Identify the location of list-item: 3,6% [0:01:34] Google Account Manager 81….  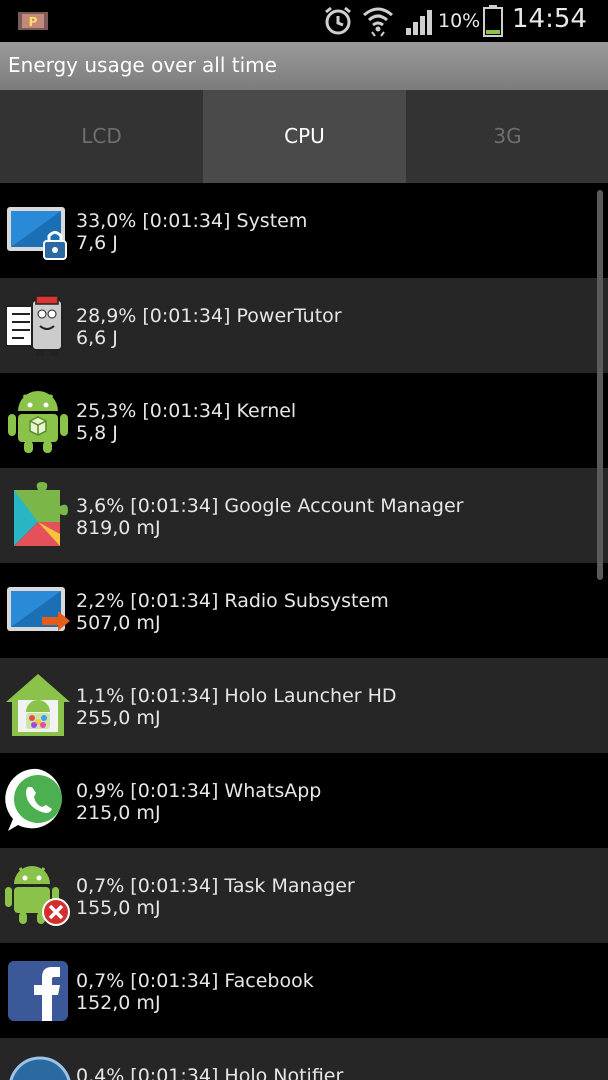
(304, 515).